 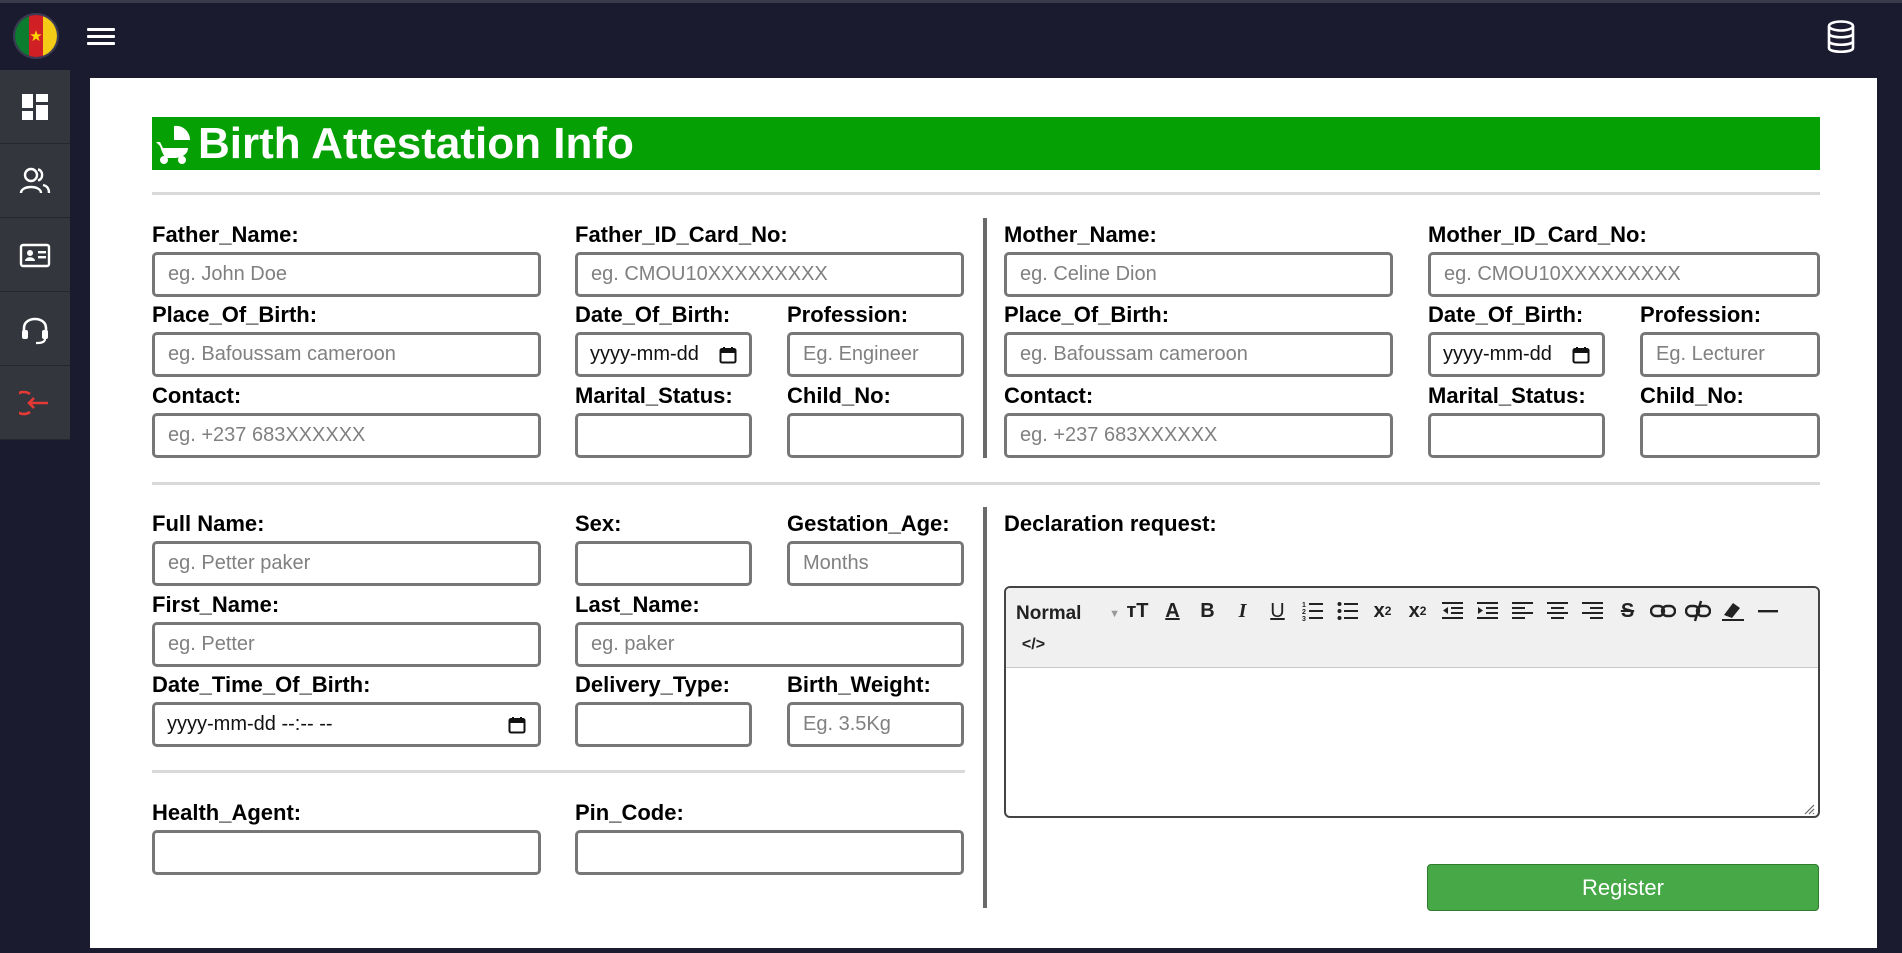 I want to click on underline-icon: U, so click(x=1277, y=611).